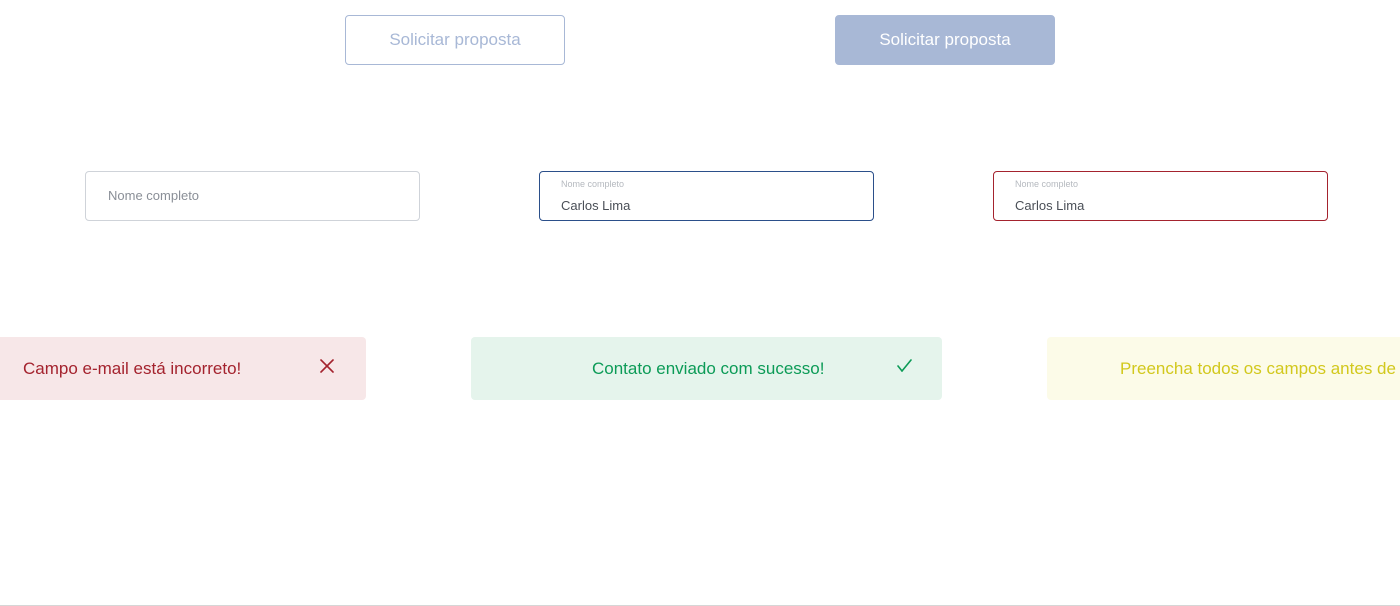 Image resolution: width=1400 pixels, height=606 pixels. I want to click on request-proposal-button-filled-label: Solicitar proposta, so click(945, 39).